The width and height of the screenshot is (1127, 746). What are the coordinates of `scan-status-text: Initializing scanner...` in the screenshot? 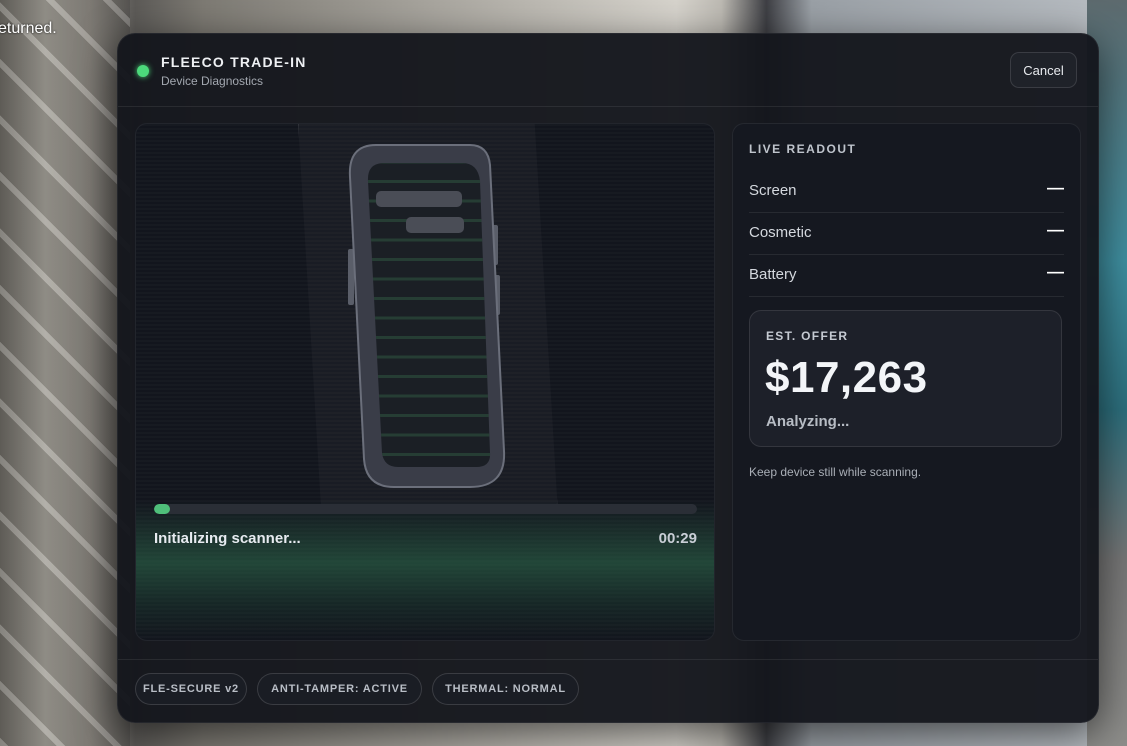 It's located at (227, 538).